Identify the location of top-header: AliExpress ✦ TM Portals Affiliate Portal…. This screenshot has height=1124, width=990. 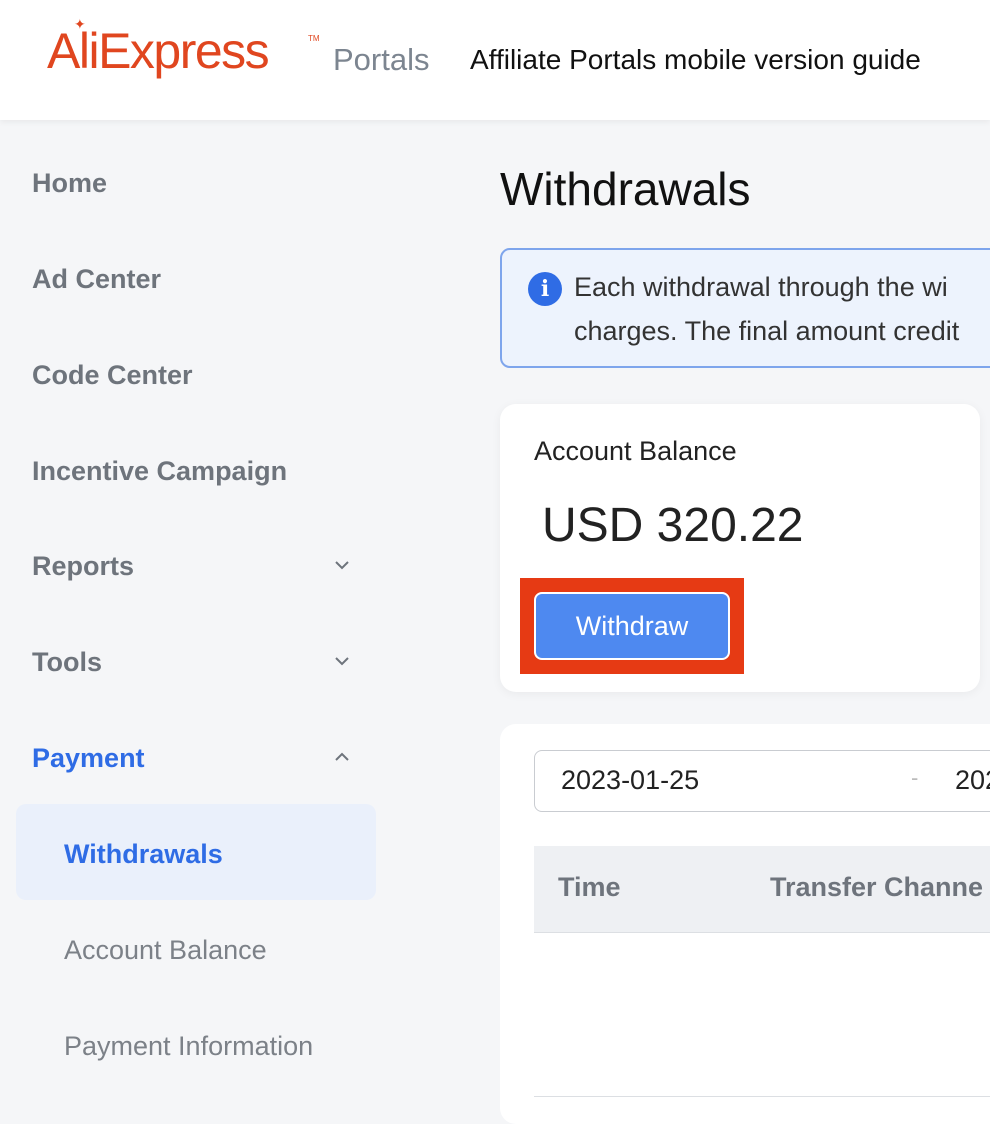
(495, 60).